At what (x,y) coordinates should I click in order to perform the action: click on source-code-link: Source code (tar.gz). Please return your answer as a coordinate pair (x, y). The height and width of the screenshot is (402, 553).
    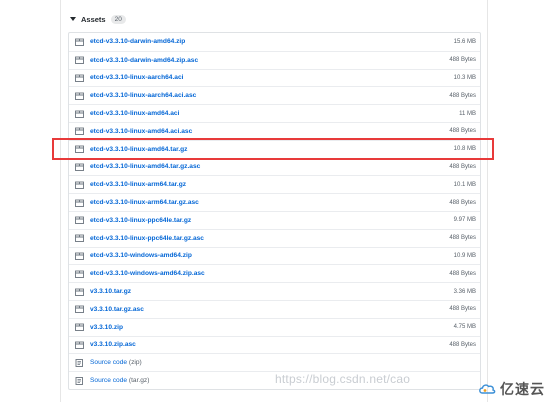
    Looking at the image, I should click on (119, 380).